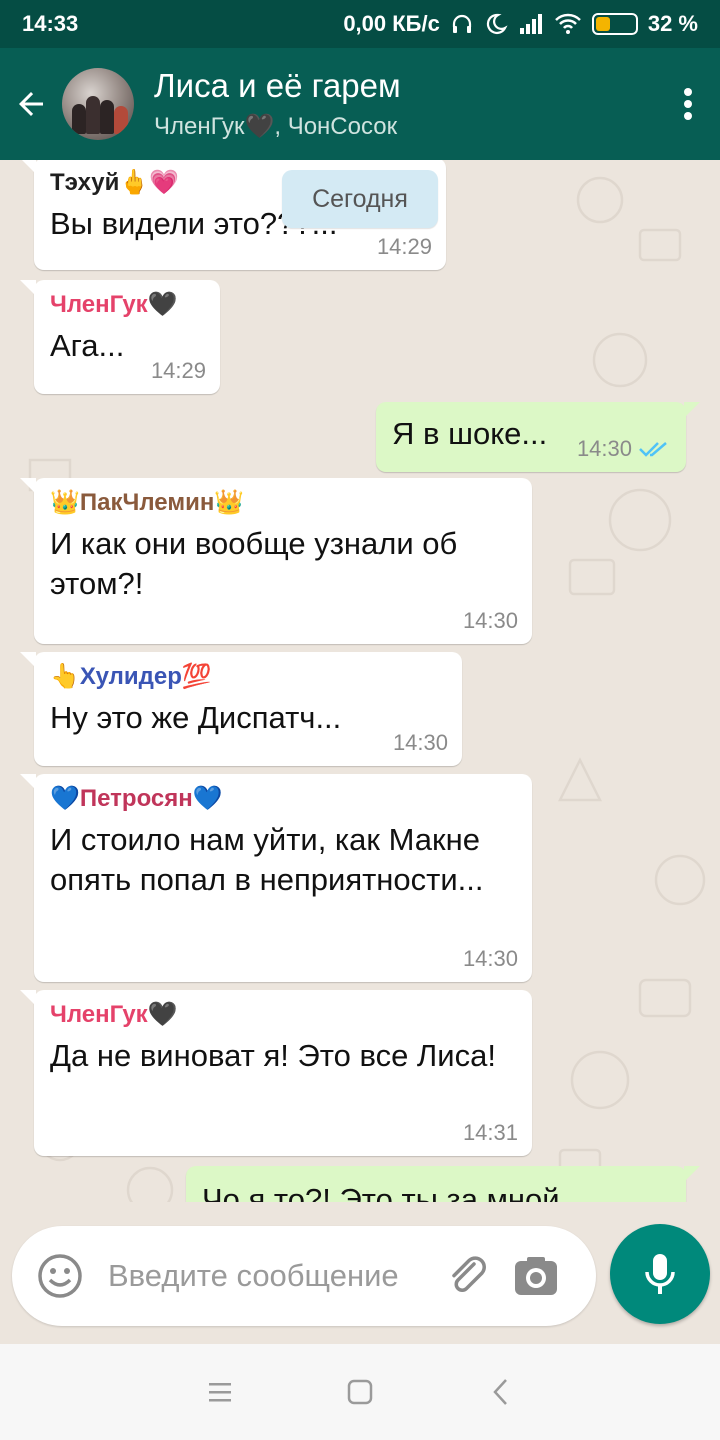 The width and height of the screenshot is (720, 1440). I want to click on arrow-left-icon, so click(31, 104).